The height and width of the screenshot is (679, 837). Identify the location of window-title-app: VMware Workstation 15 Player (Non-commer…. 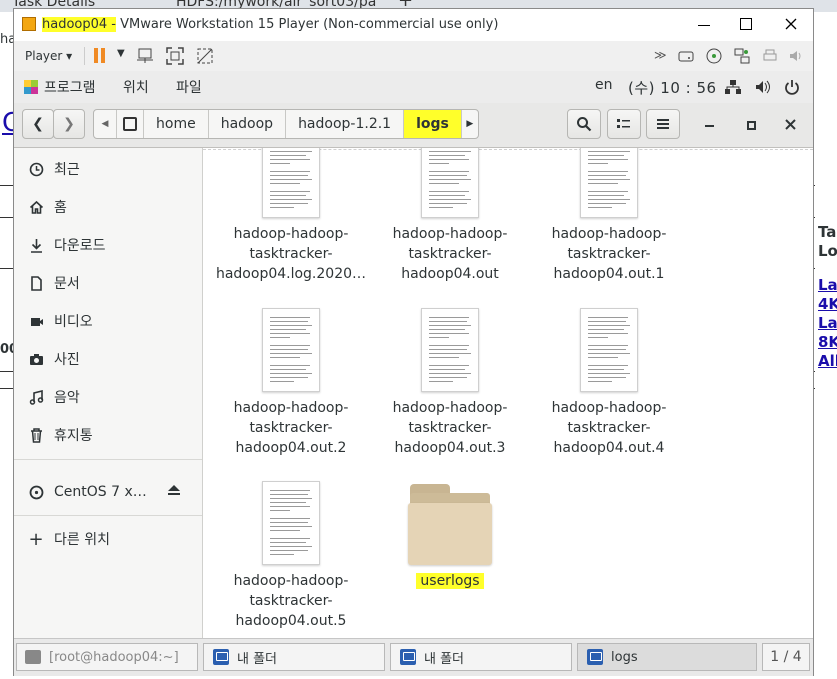
(307, 24).